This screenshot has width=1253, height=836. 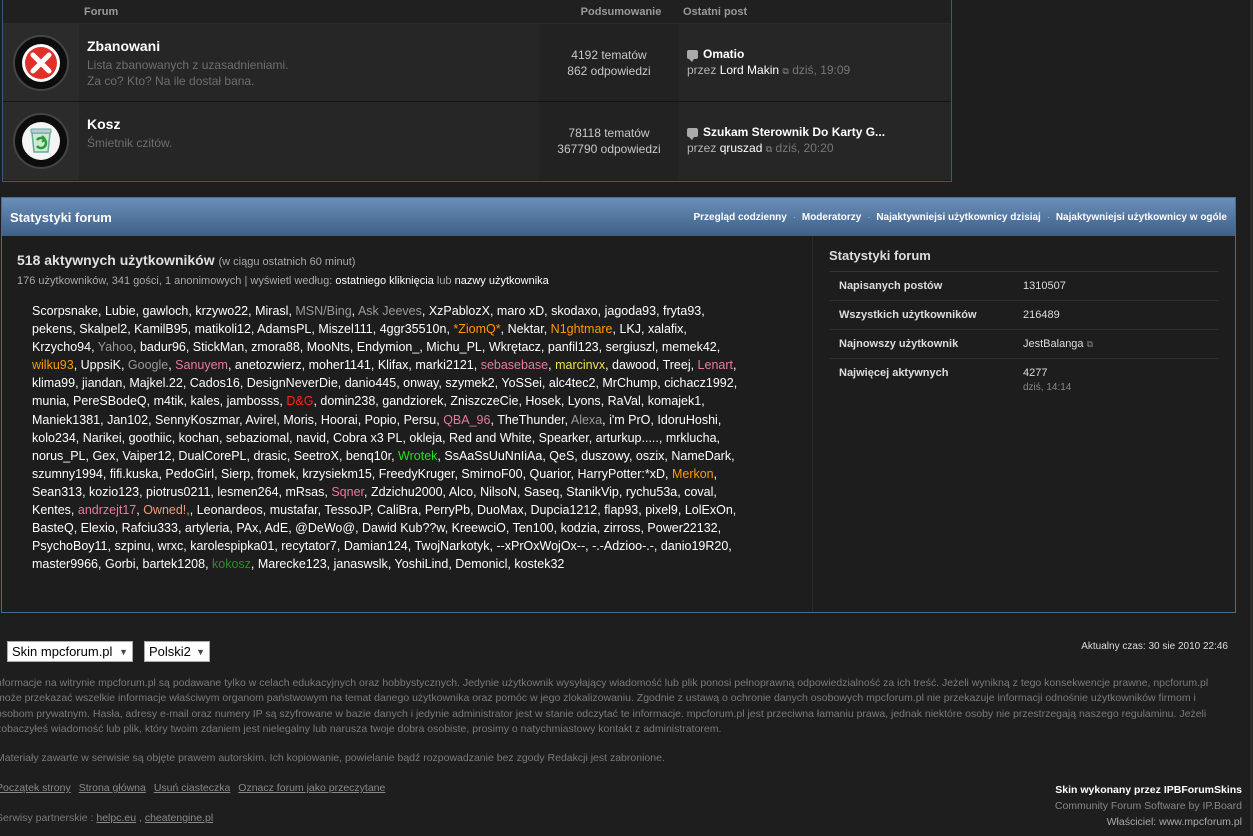 I want to click on active-user-link: YoshiLind, so click(x=422, y=564).